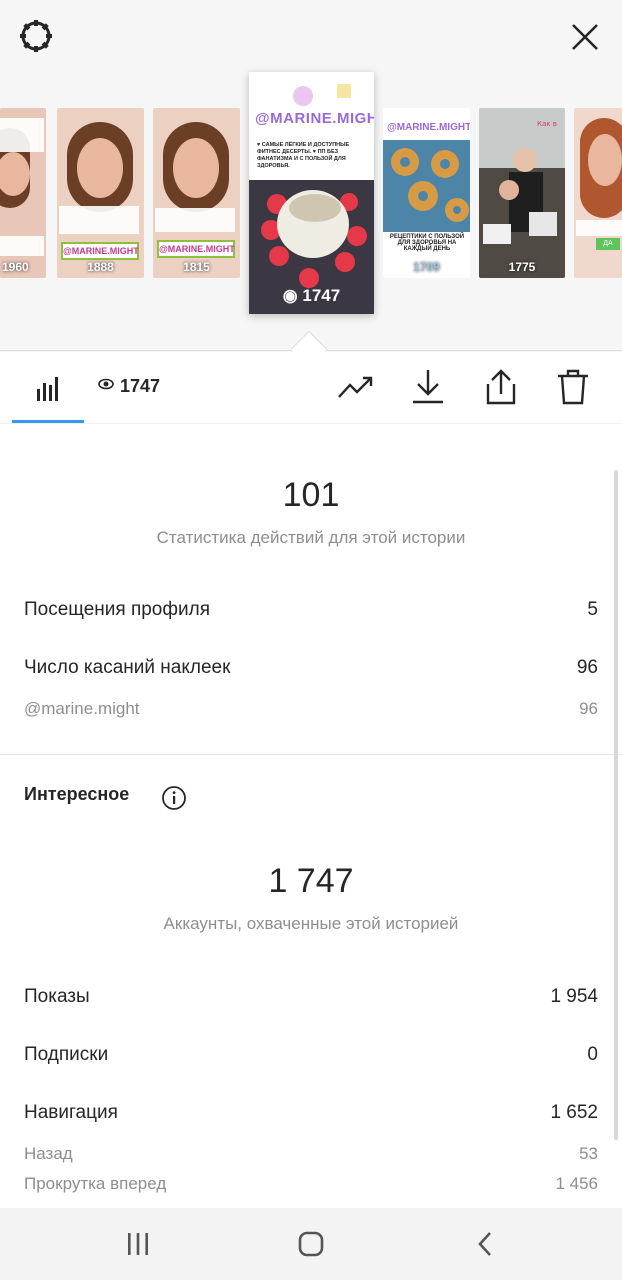 This screenshot has height=1280, width=622. I want to click on share-icon, so click(501, 387).